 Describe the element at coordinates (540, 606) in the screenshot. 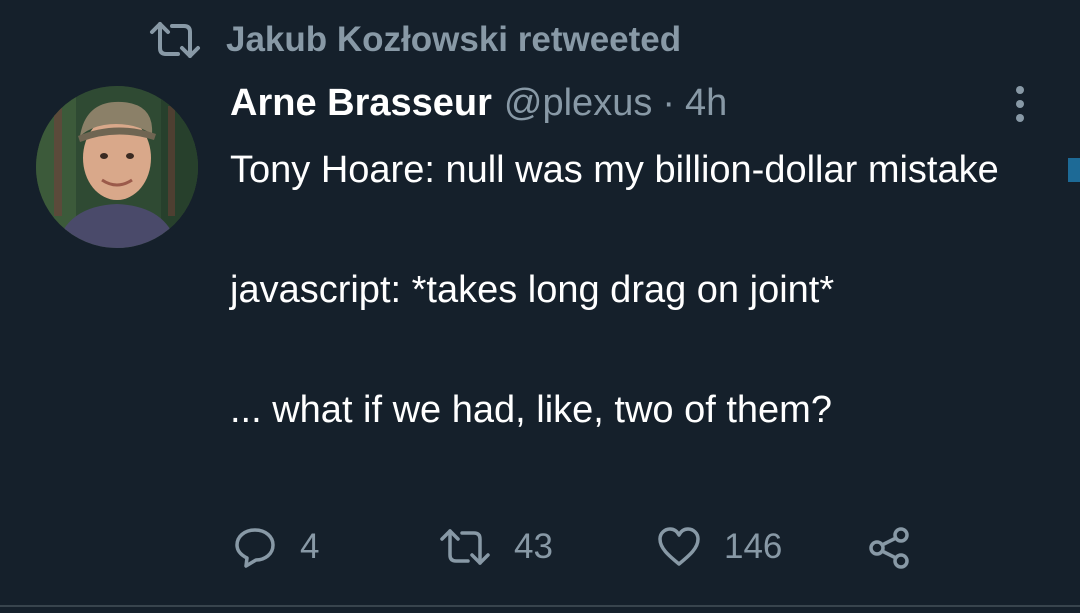

I see `divider` at that location.